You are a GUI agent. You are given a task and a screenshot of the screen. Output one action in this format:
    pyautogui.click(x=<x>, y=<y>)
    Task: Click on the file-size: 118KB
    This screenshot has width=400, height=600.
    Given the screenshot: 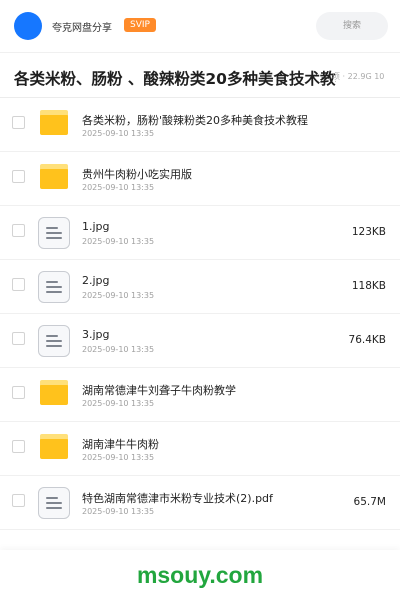 What is the action you would take?
    pyautogui.click(x=368, y=286)
    